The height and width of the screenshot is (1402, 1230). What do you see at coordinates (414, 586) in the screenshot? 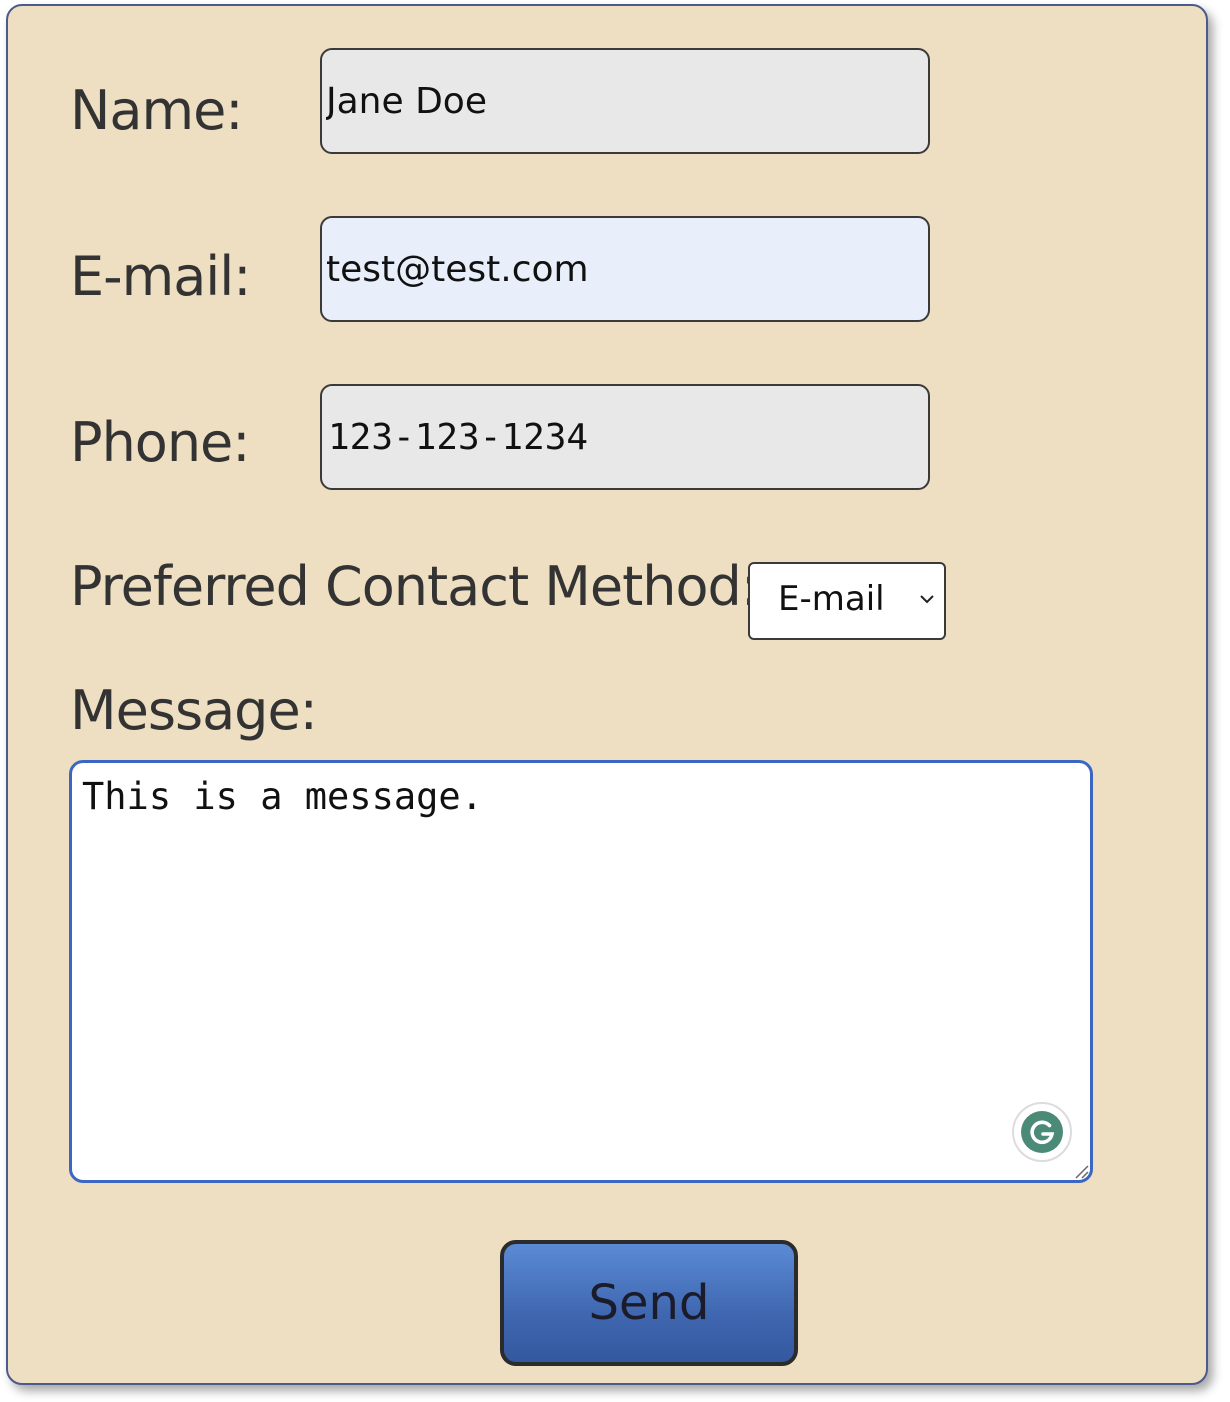
I see `contact-method-label: Preferred Contact Method:` at bounding box center [414, 586].